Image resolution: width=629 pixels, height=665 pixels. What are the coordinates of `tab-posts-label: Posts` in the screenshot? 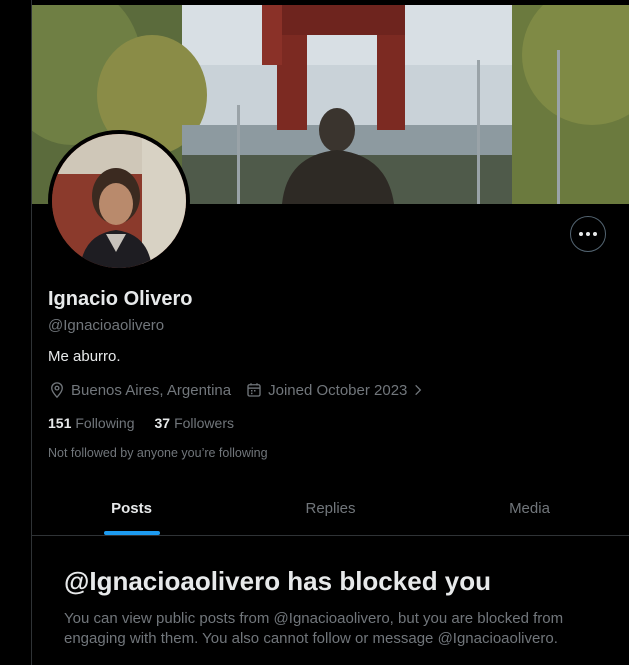 It's located at (131, 508).